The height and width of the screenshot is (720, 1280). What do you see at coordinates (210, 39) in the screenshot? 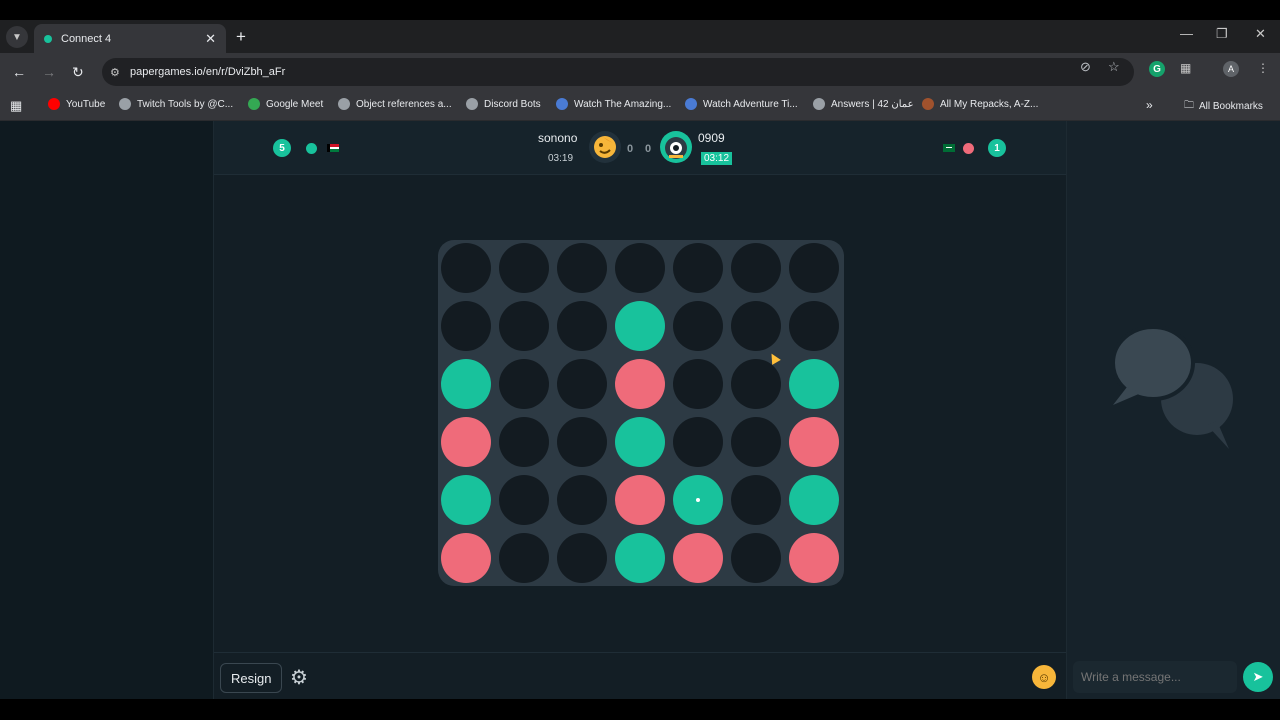
I see `close-tab-icon: ✕` at bounding box center [210, 39].